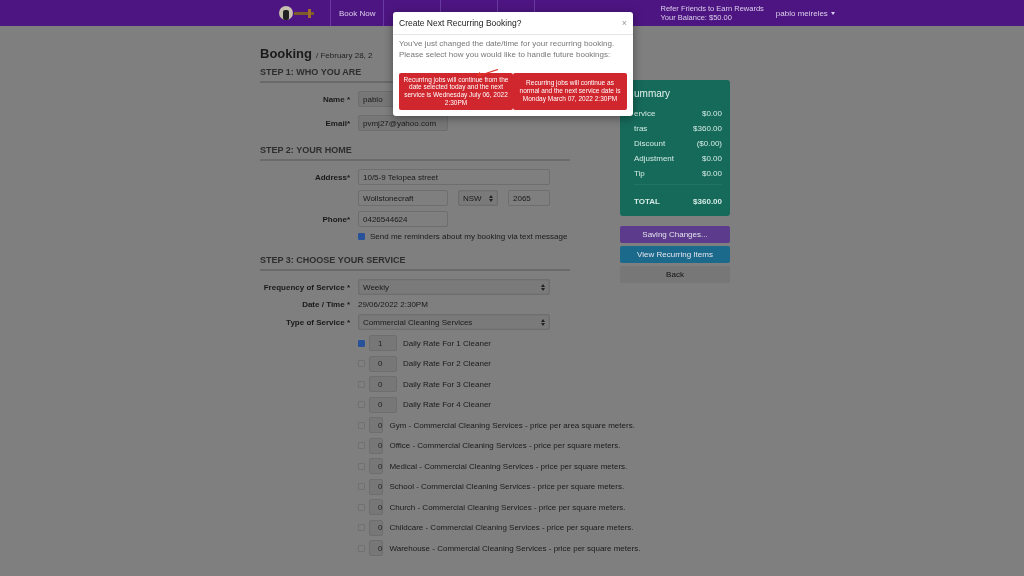 The width and height of the screenshot is (1024, 576). I want to click on field-label: Phone*, so click(335, 219).